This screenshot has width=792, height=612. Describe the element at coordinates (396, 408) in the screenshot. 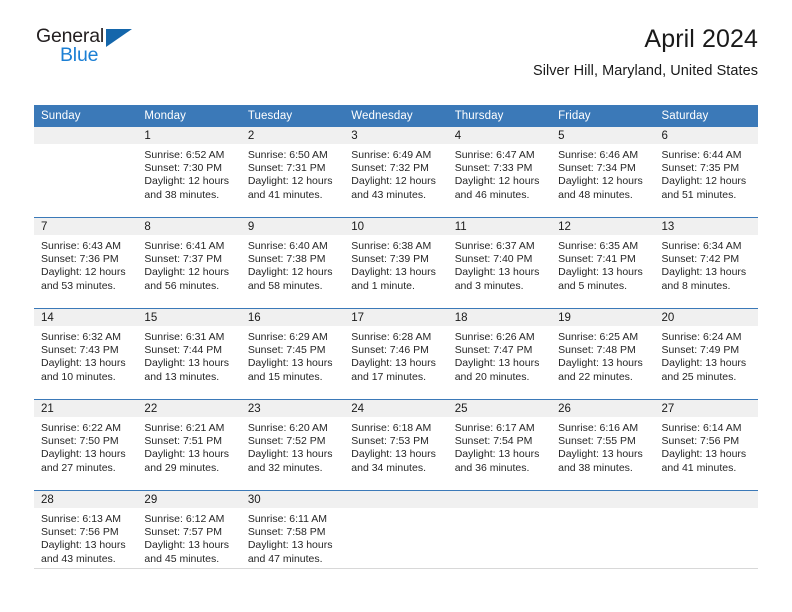

I see `day-number: 24` at that location.